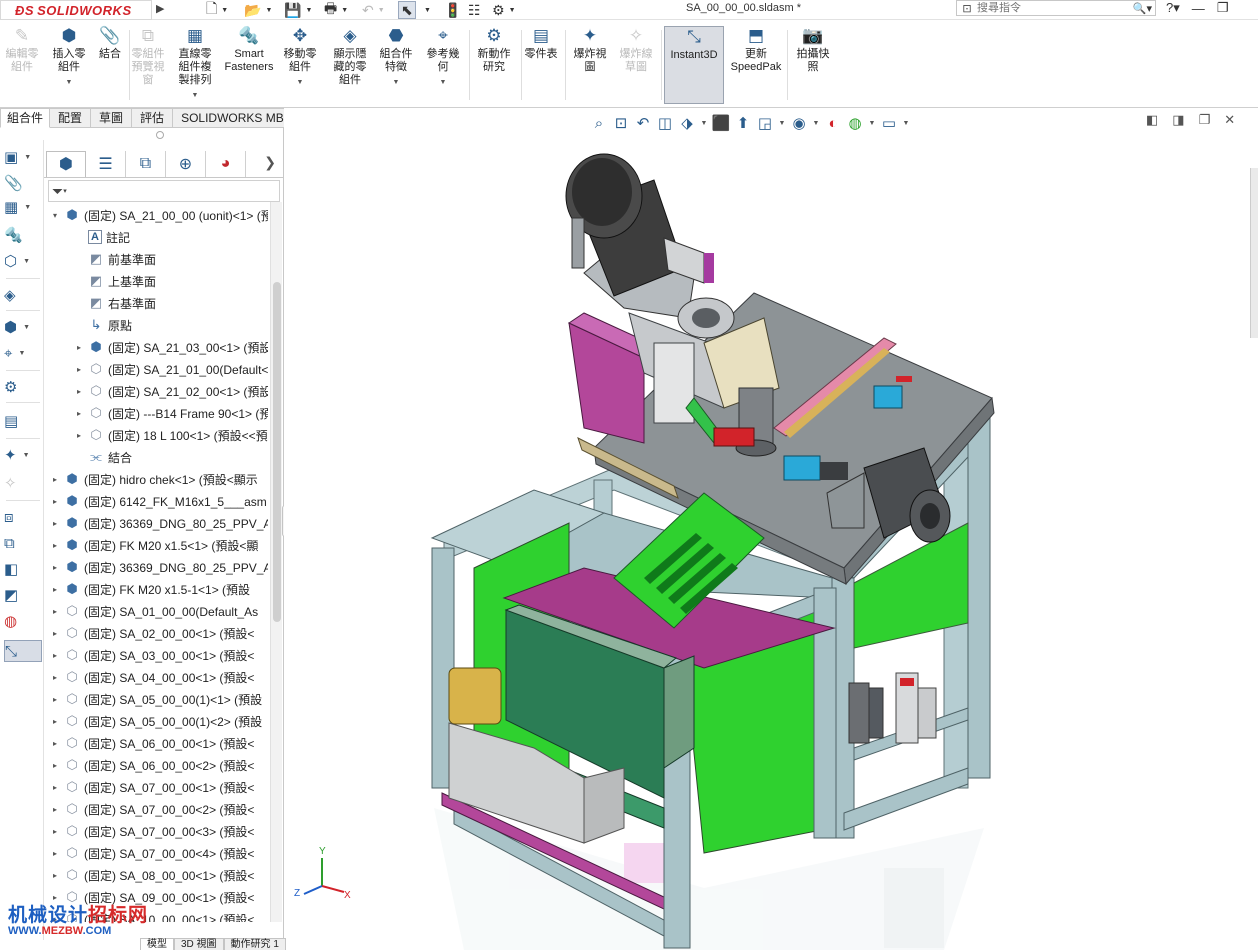 This screenshot has height=950, width=1258. Describe the element at coordinates (270, 162) in the screenshot. I see `more-tabs-icon: ❯` at that location.